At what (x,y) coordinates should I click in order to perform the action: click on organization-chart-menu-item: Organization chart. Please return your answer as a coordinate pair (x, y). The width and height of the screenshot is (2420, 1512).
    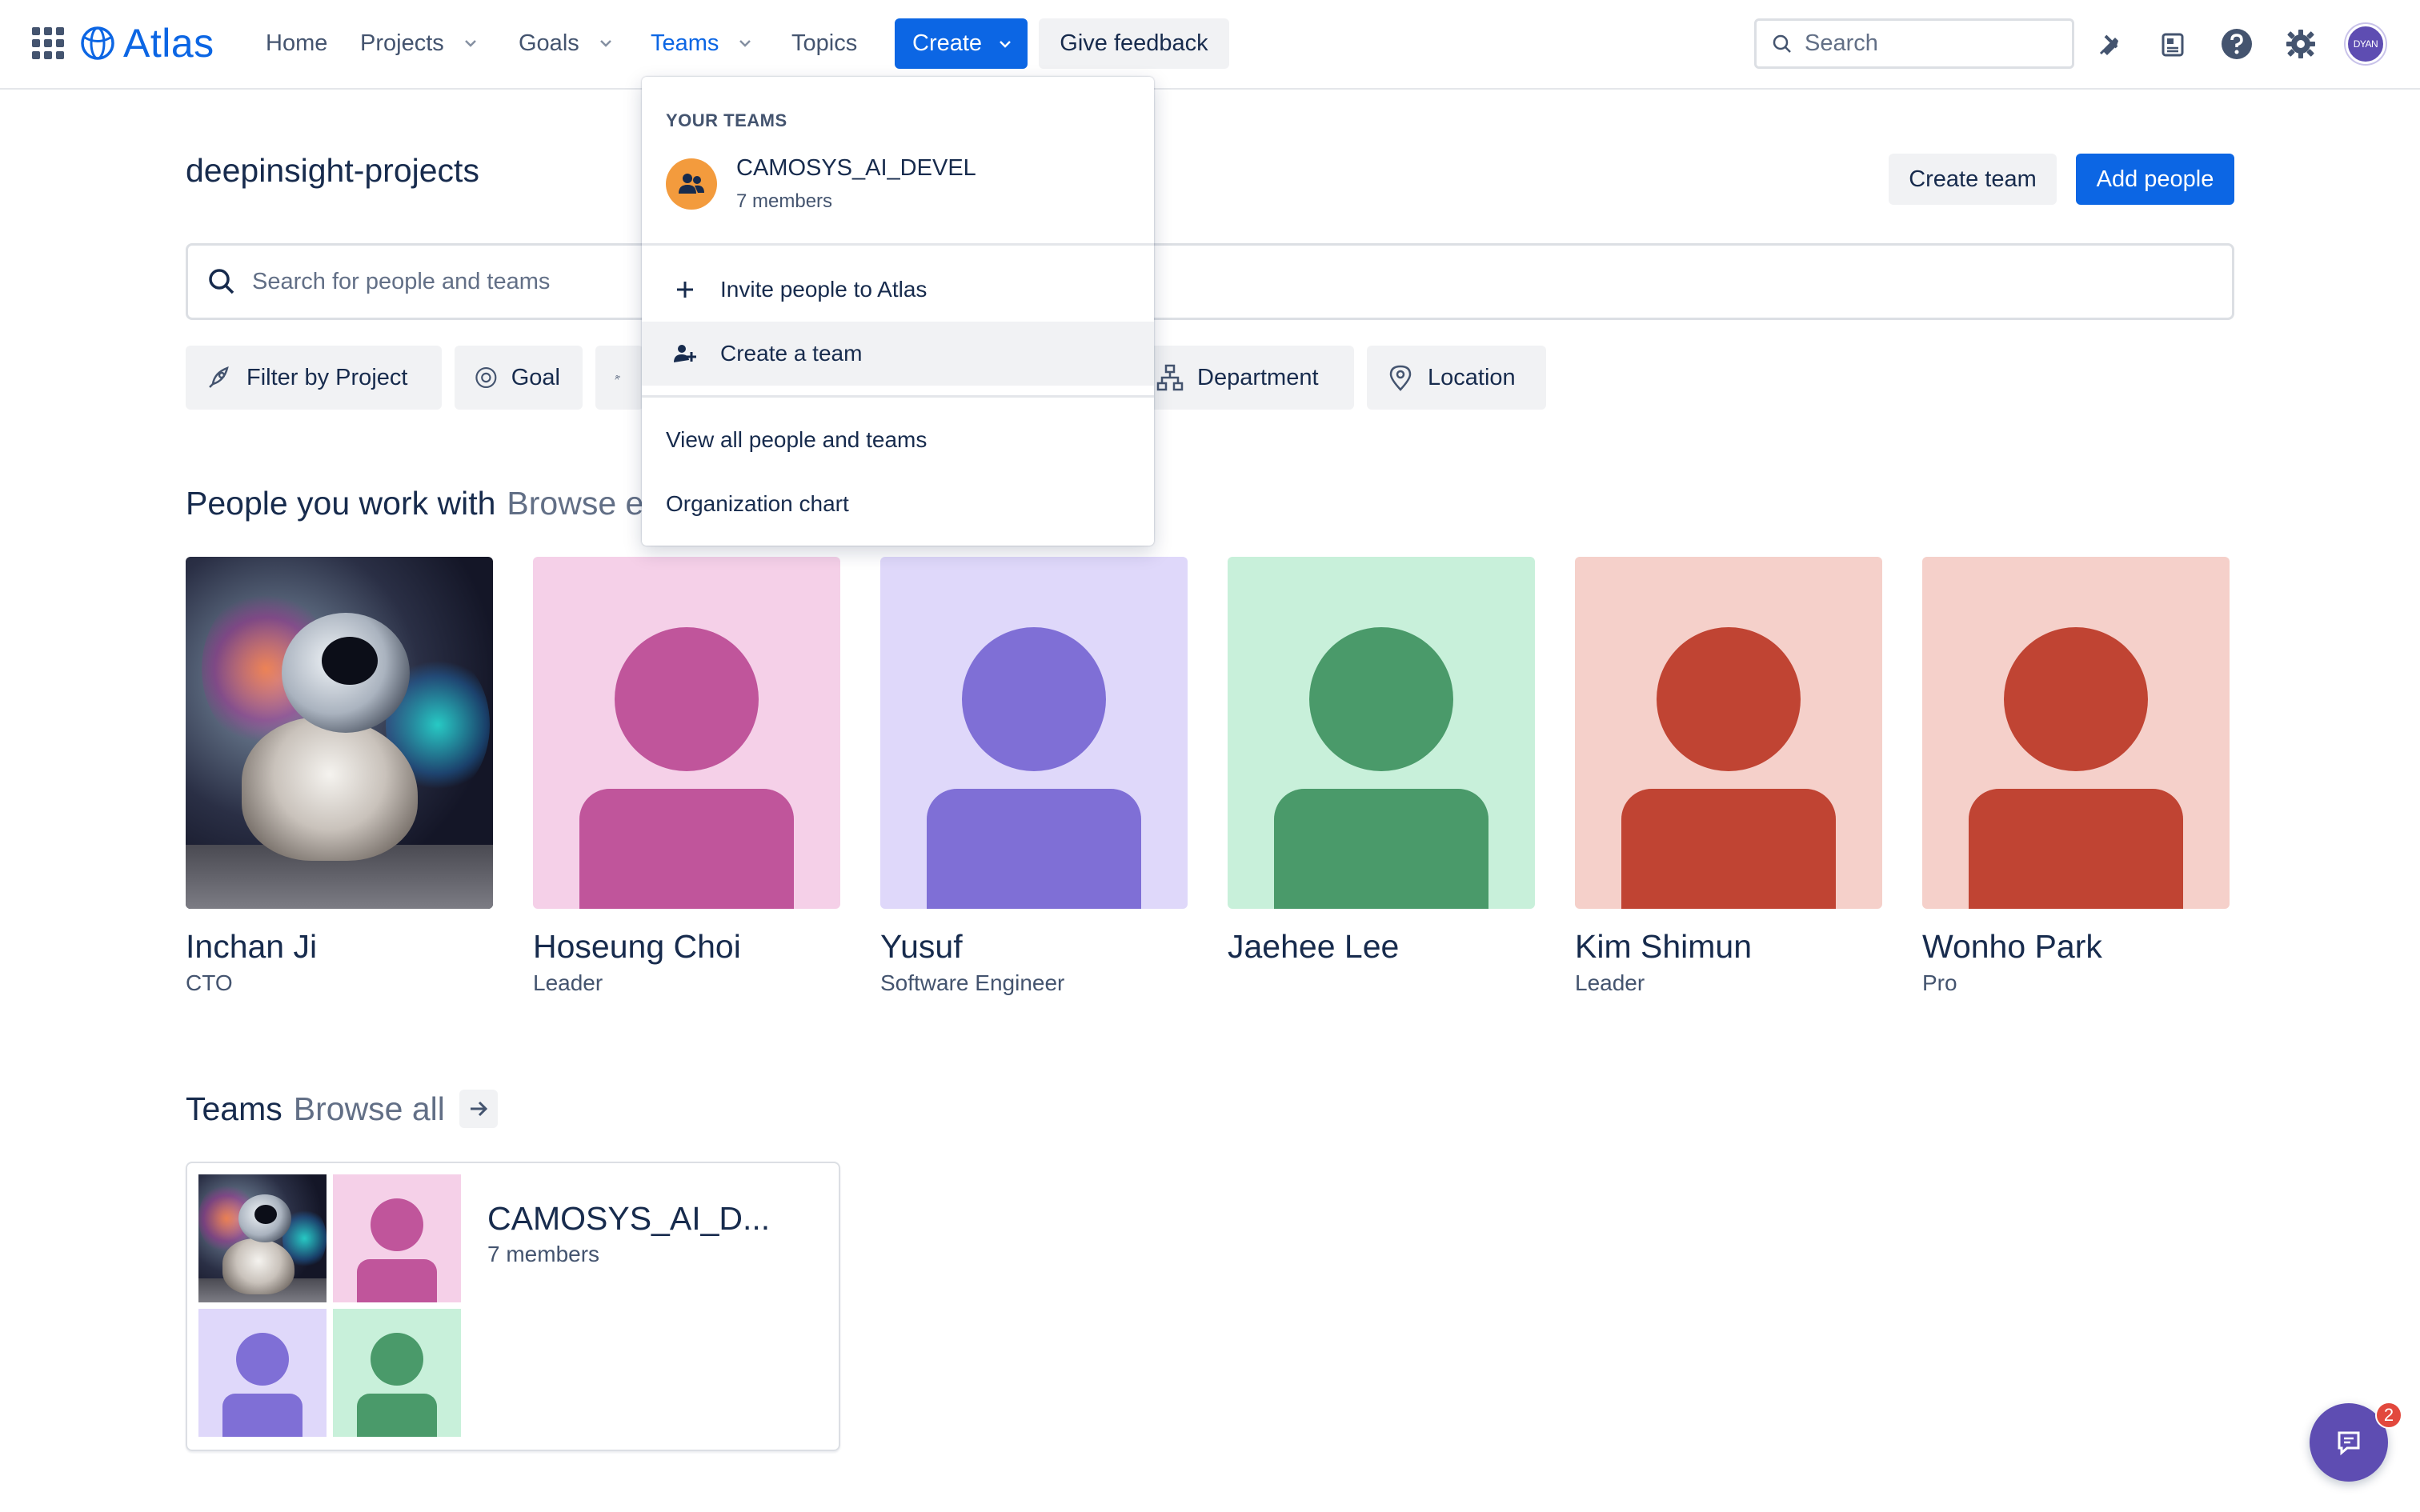
    Looking at the image, I should click on (898, 504).